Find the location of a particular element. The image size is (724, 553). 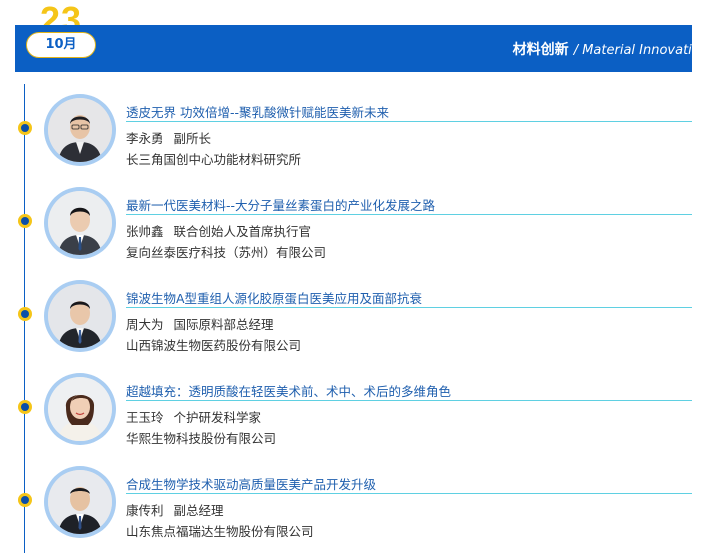

talk-title: 合成生物学技术驱动高质量医美产品开发升级 is located at coordinates (251, 484).